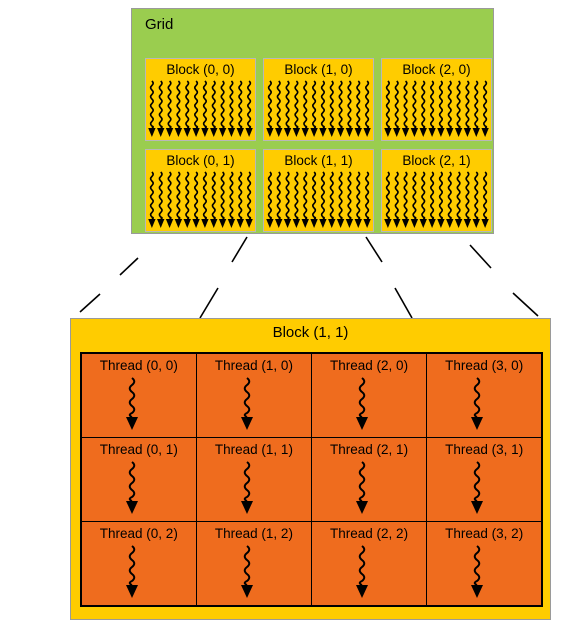 This screenshot has height=630, width=585. Describe the element at coordinates (138, 365) in the screenshot. I see `thread-label: Thread (0, 0)` at that location.